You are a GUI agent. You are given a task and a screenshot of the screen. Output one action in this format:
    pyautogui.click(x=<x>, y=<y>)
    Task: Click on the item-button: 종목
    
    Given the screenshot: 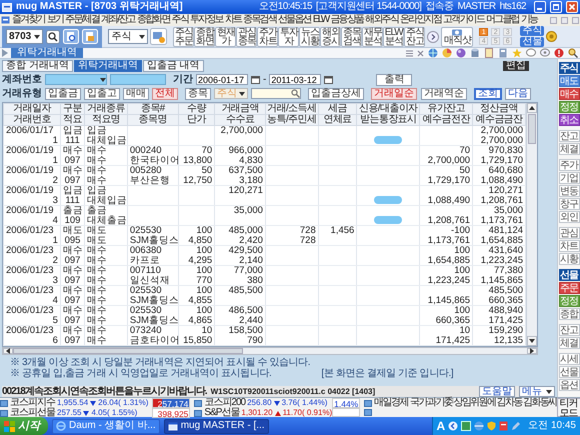 What is the action you would take?
    pyautogui.click(x=198, y=94)
    